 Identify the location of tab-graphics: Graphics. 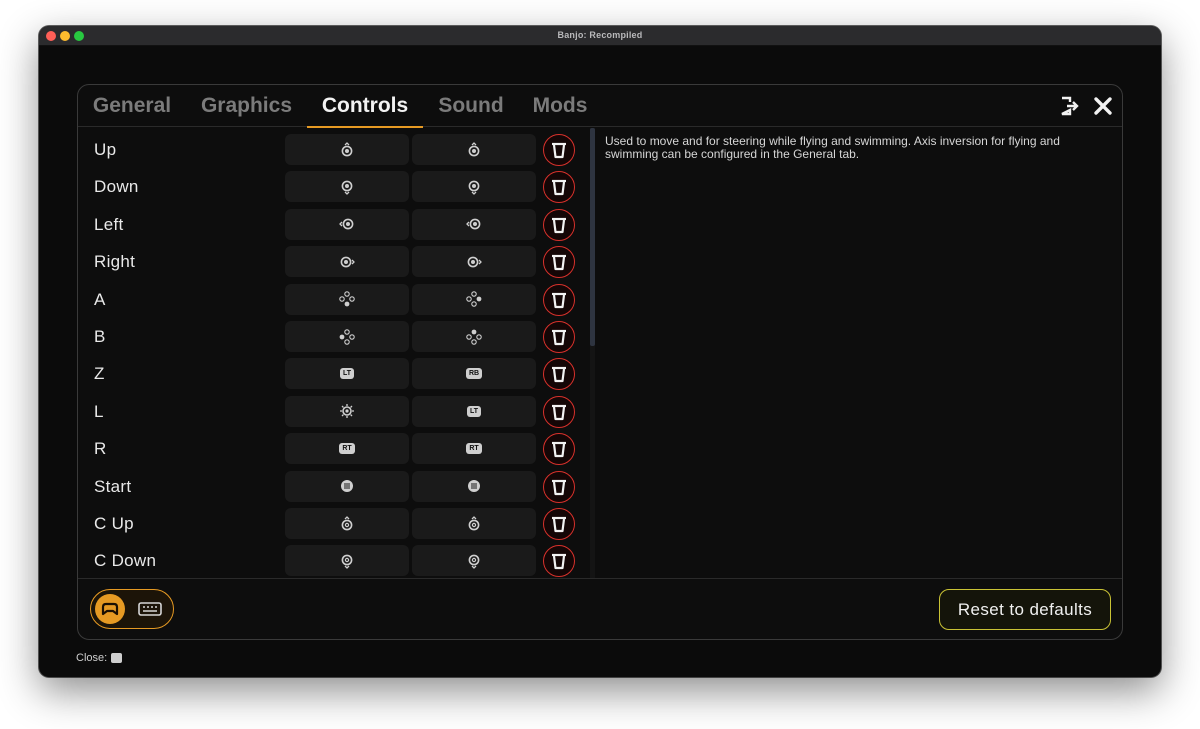
(246, 110).